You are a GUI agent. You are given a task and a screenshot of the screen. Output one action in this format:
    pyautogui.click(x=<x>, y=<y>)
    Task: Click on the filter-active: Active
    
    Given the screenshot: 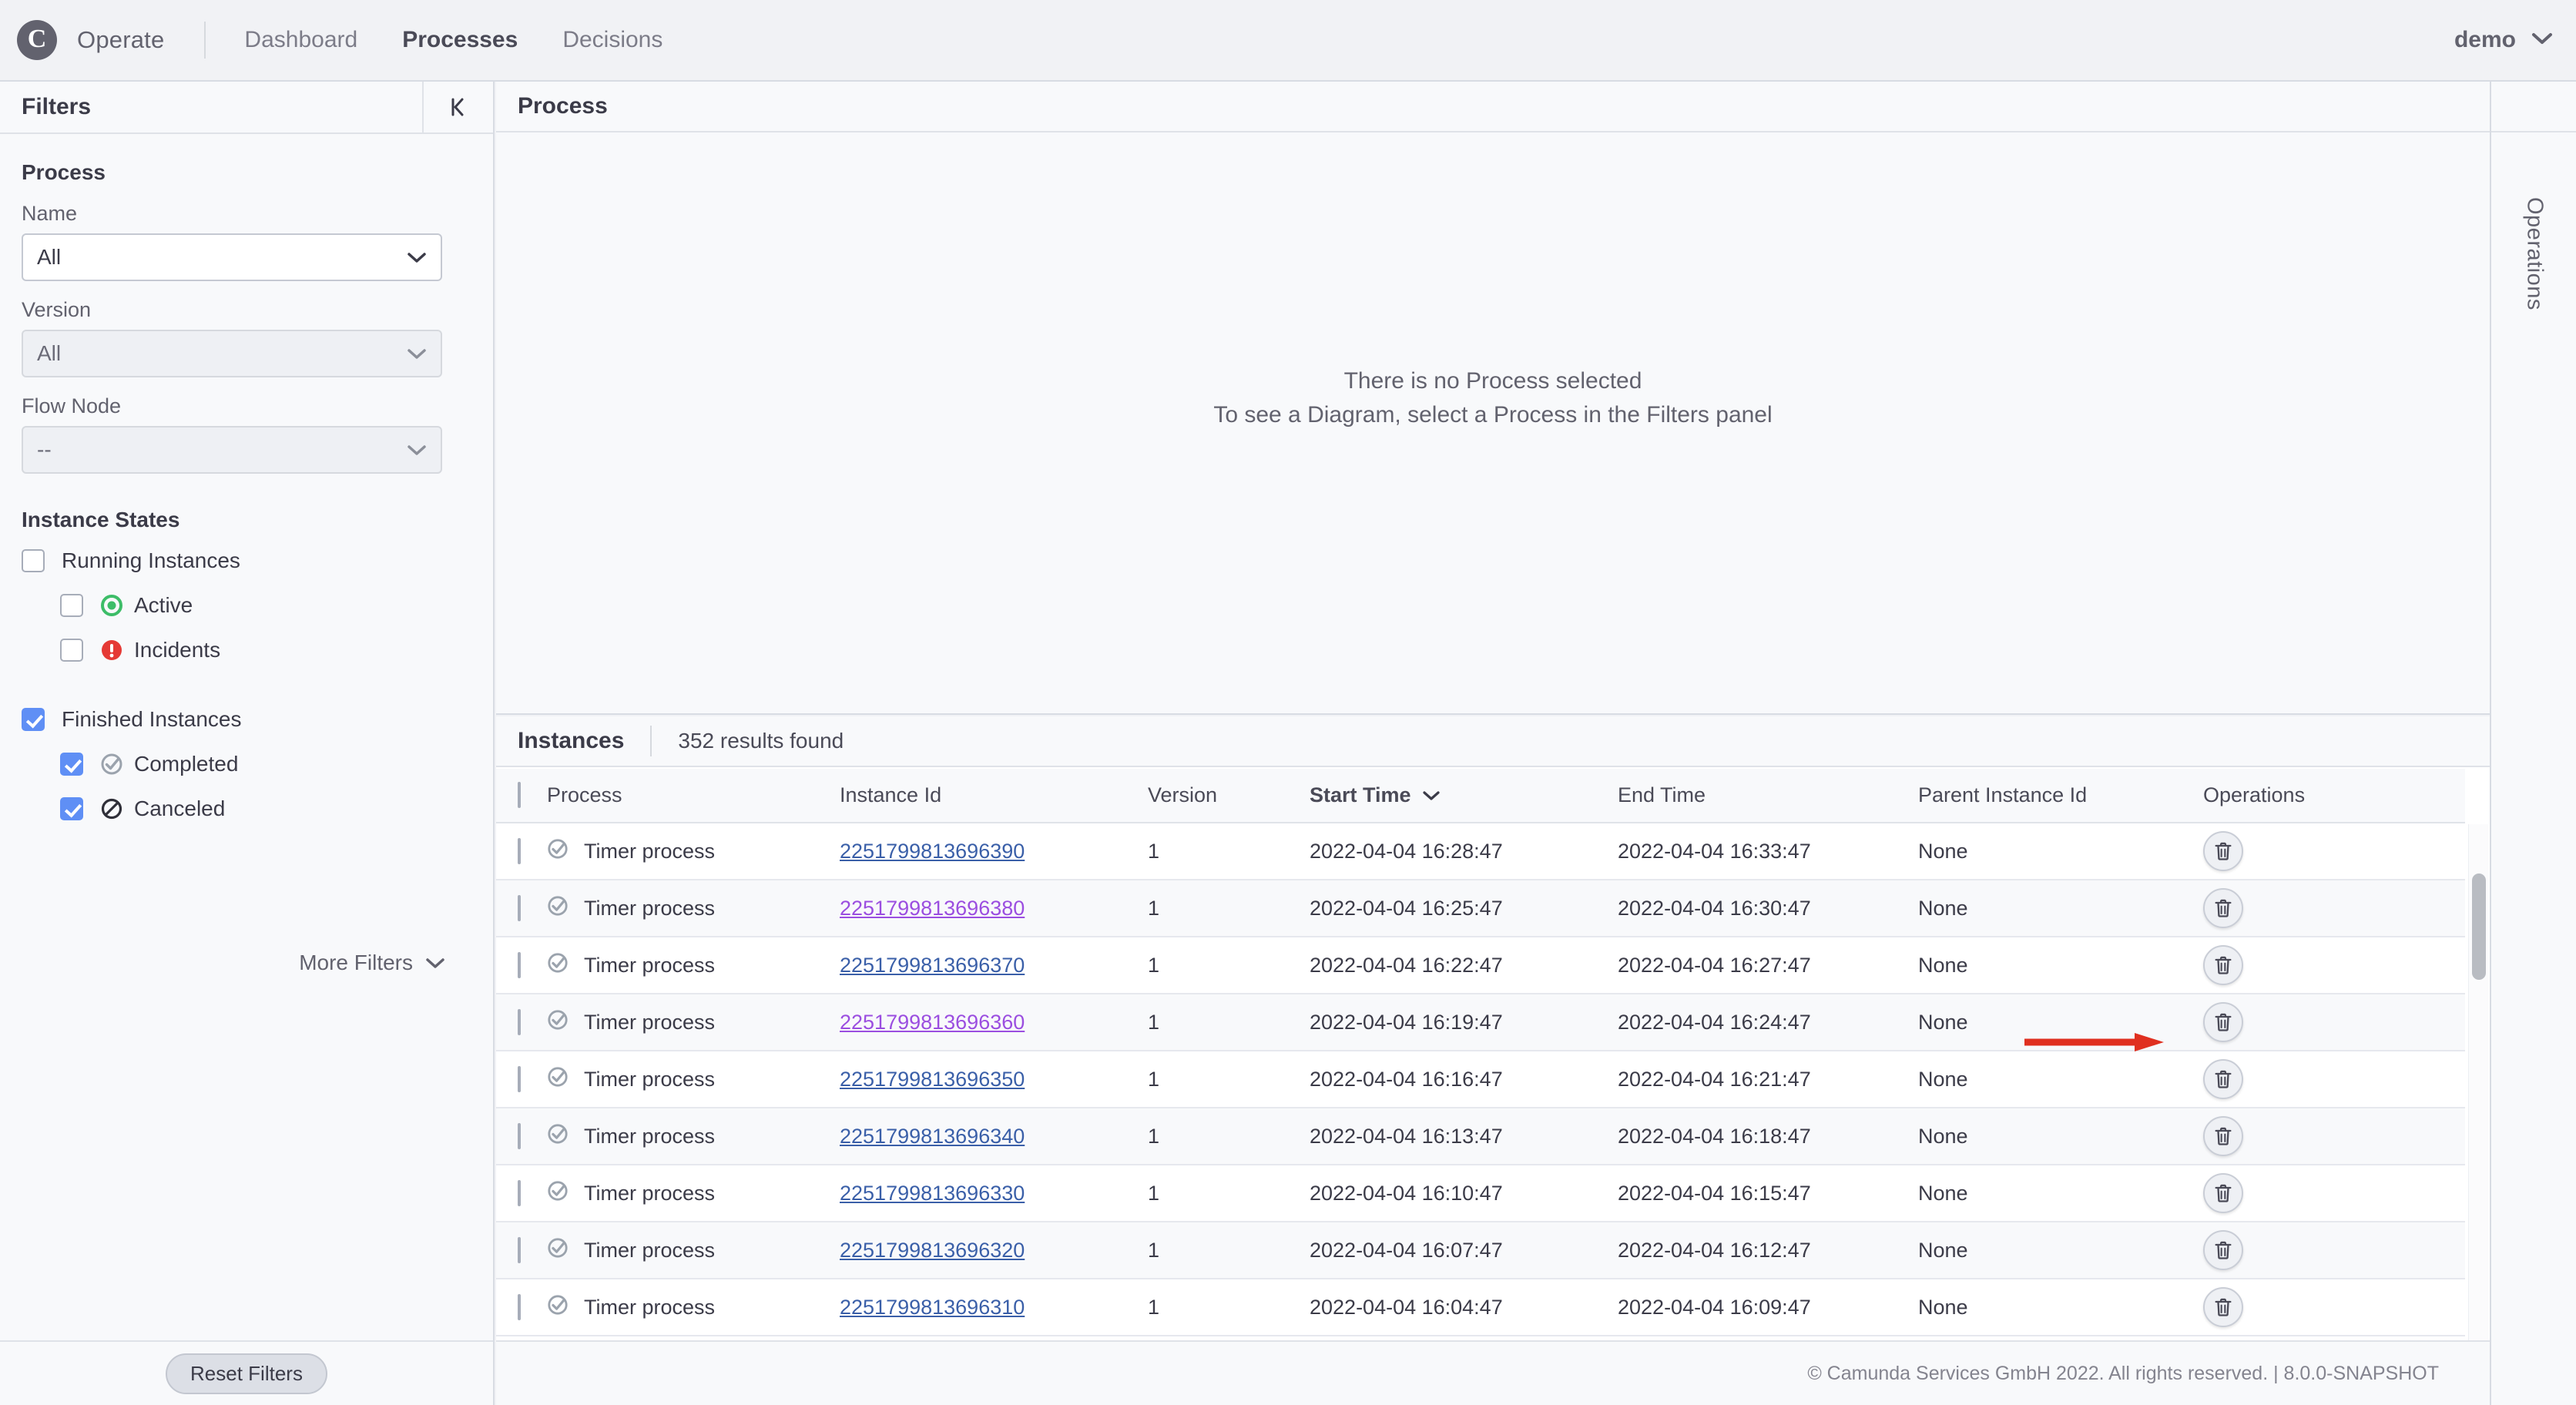 What is the action you would take?
    pyautogui.click(x=246, y=605)
    